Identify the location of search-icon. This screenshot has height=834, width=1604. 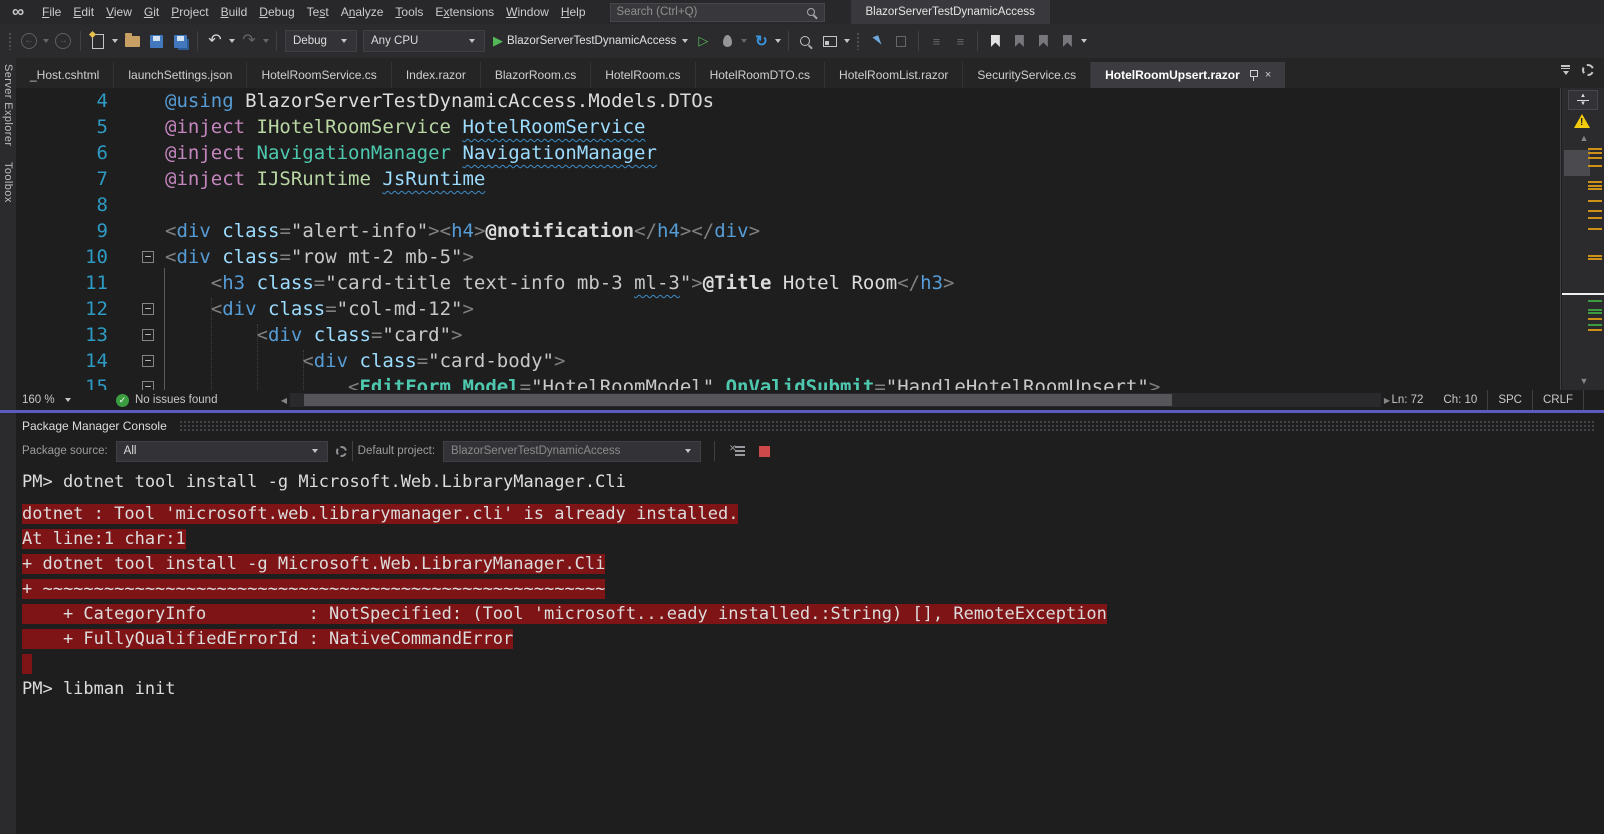
(810, 12).